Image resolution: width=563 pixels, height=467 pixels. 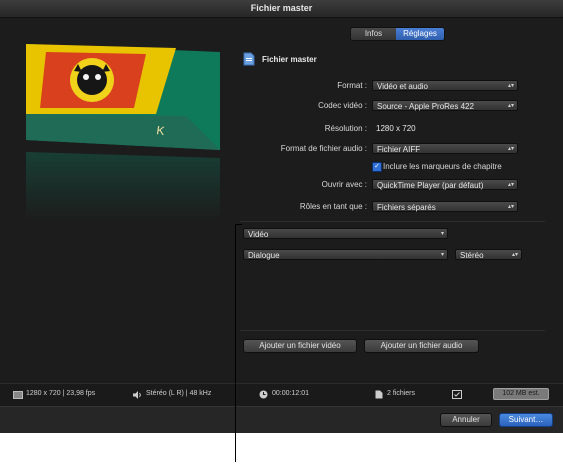 I want to click on tab-switcher: Infos Réglages, so click(x=397, y=34).